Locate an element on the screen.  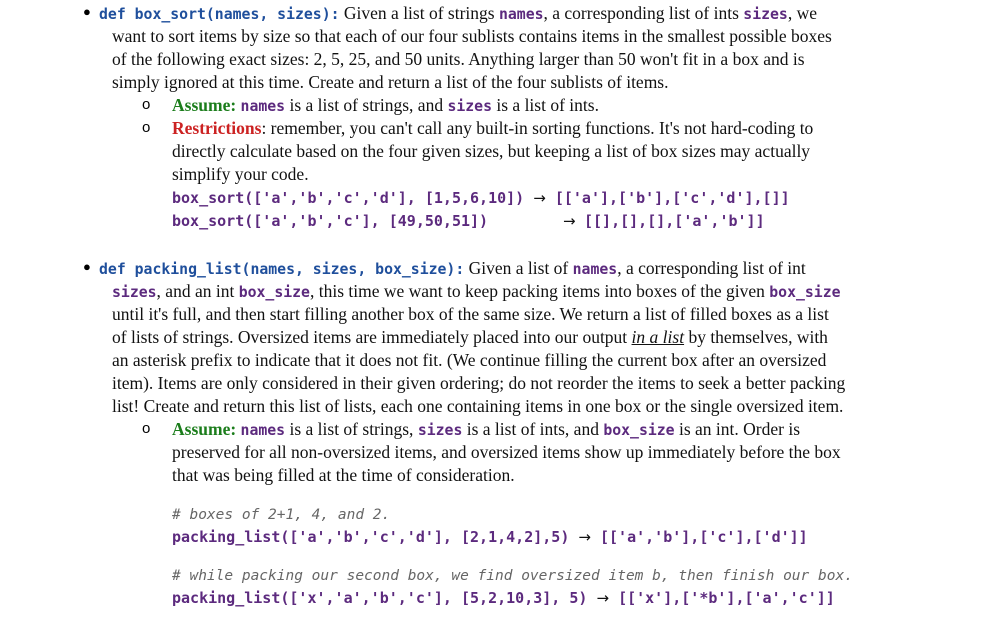
text: is a list of strings, and is located at coordinates (366, 105).